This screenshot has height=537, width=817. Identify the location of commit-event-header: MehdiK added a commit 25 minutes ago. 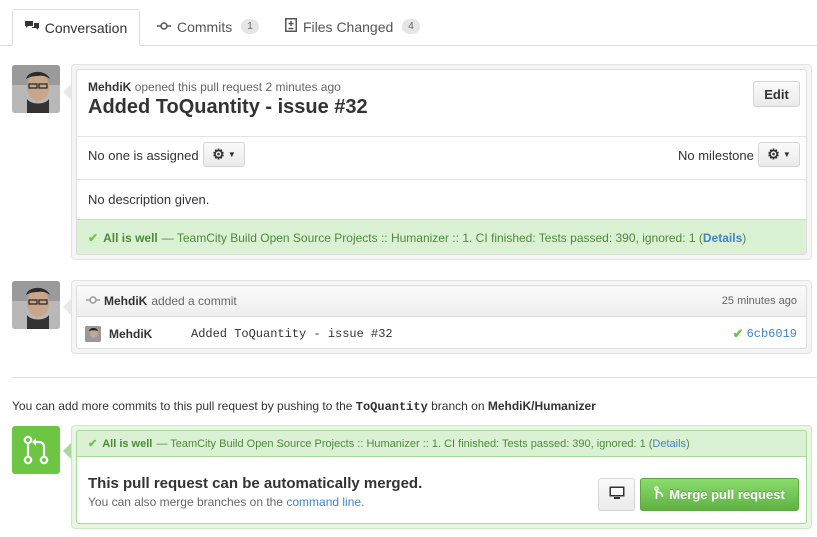
(441, 301).